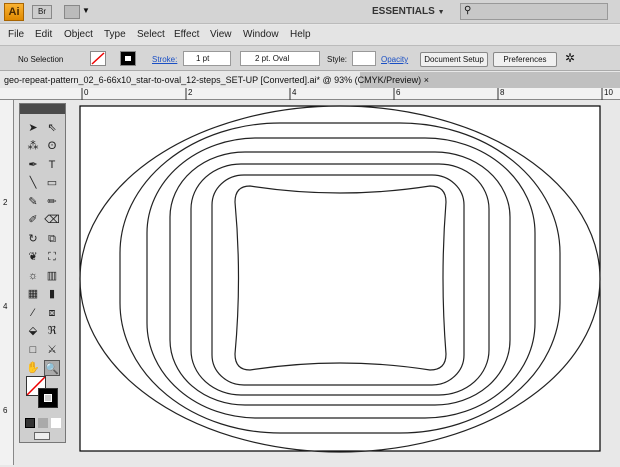 The width and height of the screenshot is (620, 467). Describe the element at coordinates (310, 12) in the screenshot. I see `application-bar: Ai Br ▼ ESSENTIALS ▼ ⚲` at that location.